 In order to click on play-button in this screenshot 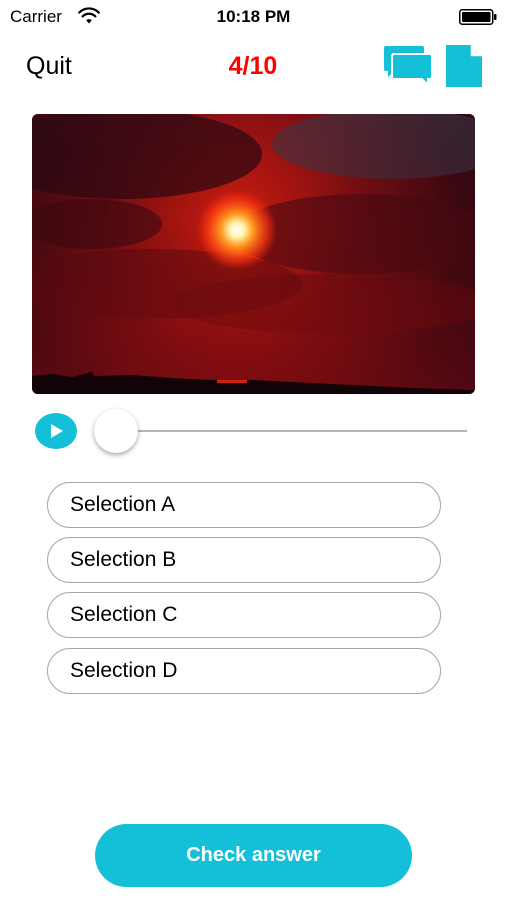, I will do `click(56, 431)`.